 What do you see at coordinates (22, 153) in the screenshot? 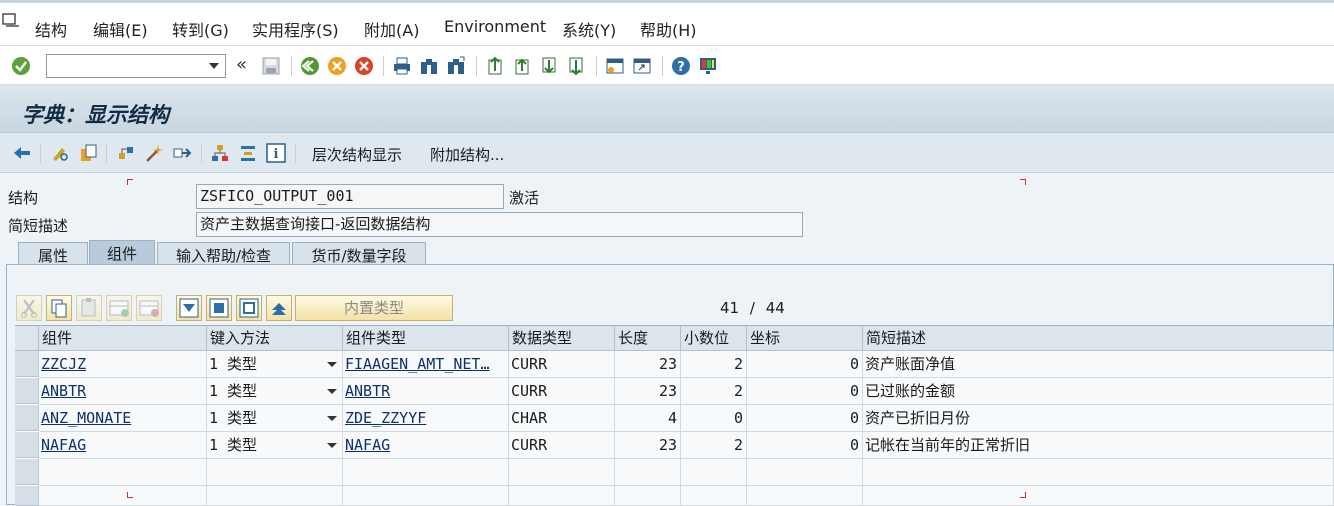
I see `other-object-icon` at bounding box center [22, 153].